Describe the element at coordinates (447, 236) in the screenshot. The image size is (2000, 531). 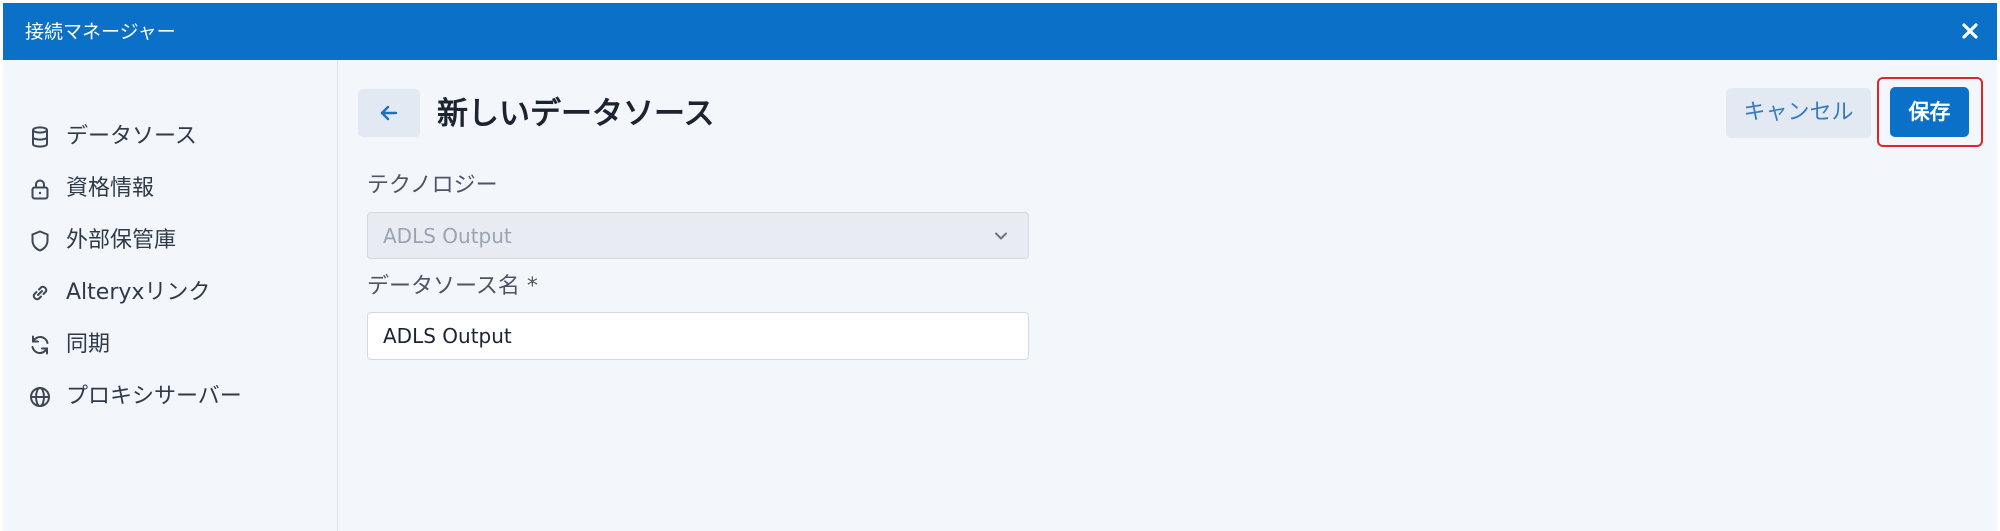
I see `technology-select-value: ADLS Output` at that location.